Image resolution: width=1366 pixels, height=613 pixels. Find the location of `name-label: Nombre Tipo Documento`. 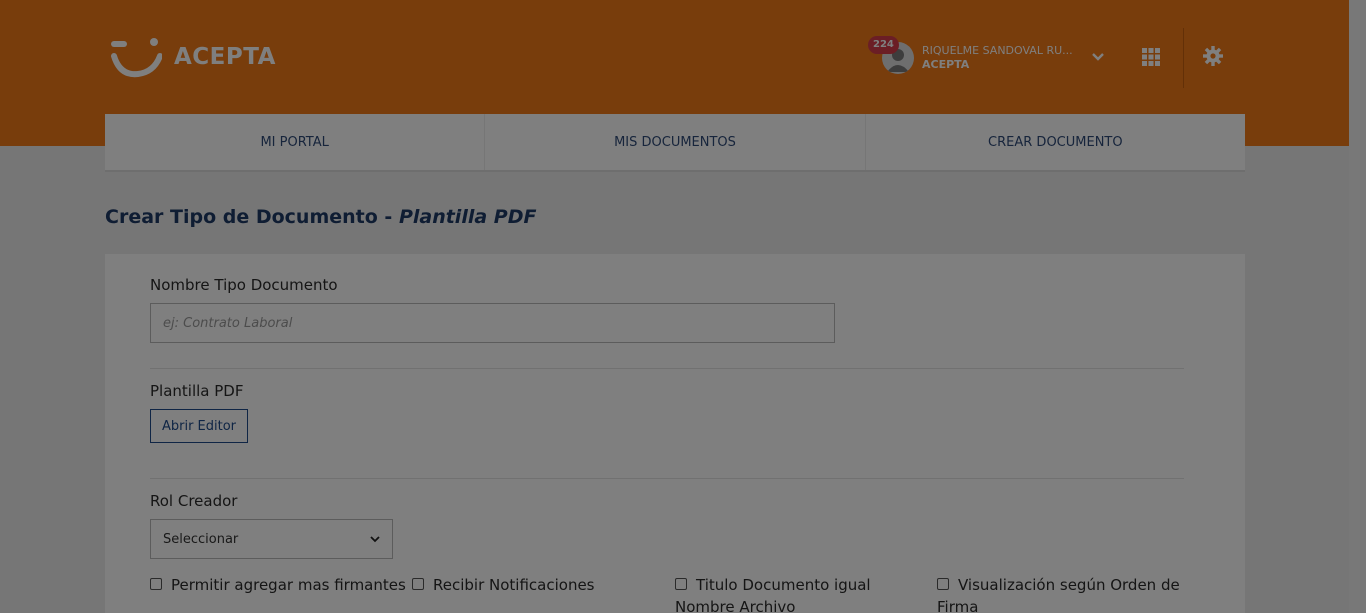

name-label: Nombre Tipo Documento is located at coordinates (244, 285).